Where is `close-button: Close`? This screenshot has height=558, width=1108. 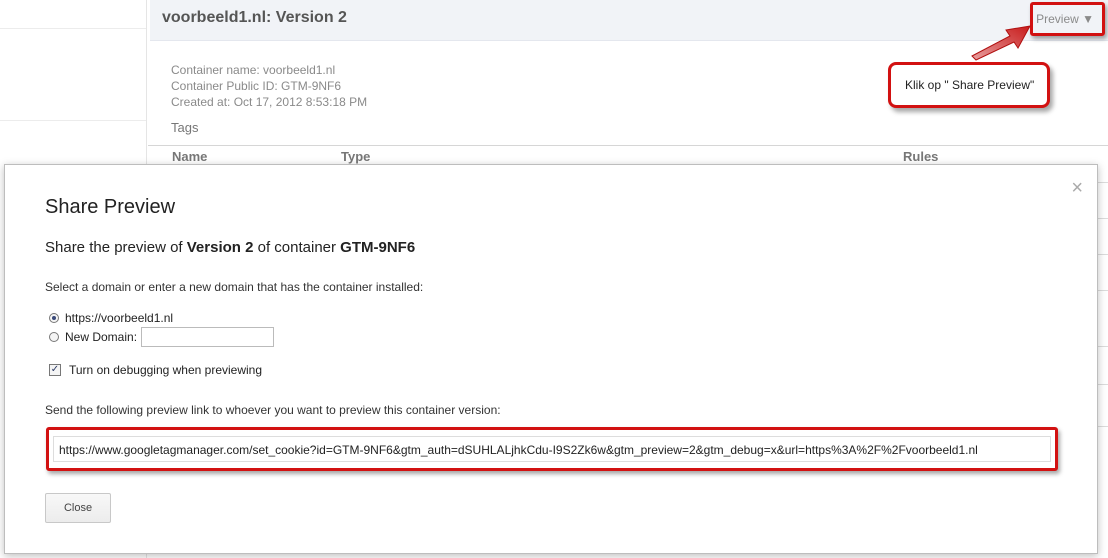 close-button: Close is located at coordinates (78, 508).